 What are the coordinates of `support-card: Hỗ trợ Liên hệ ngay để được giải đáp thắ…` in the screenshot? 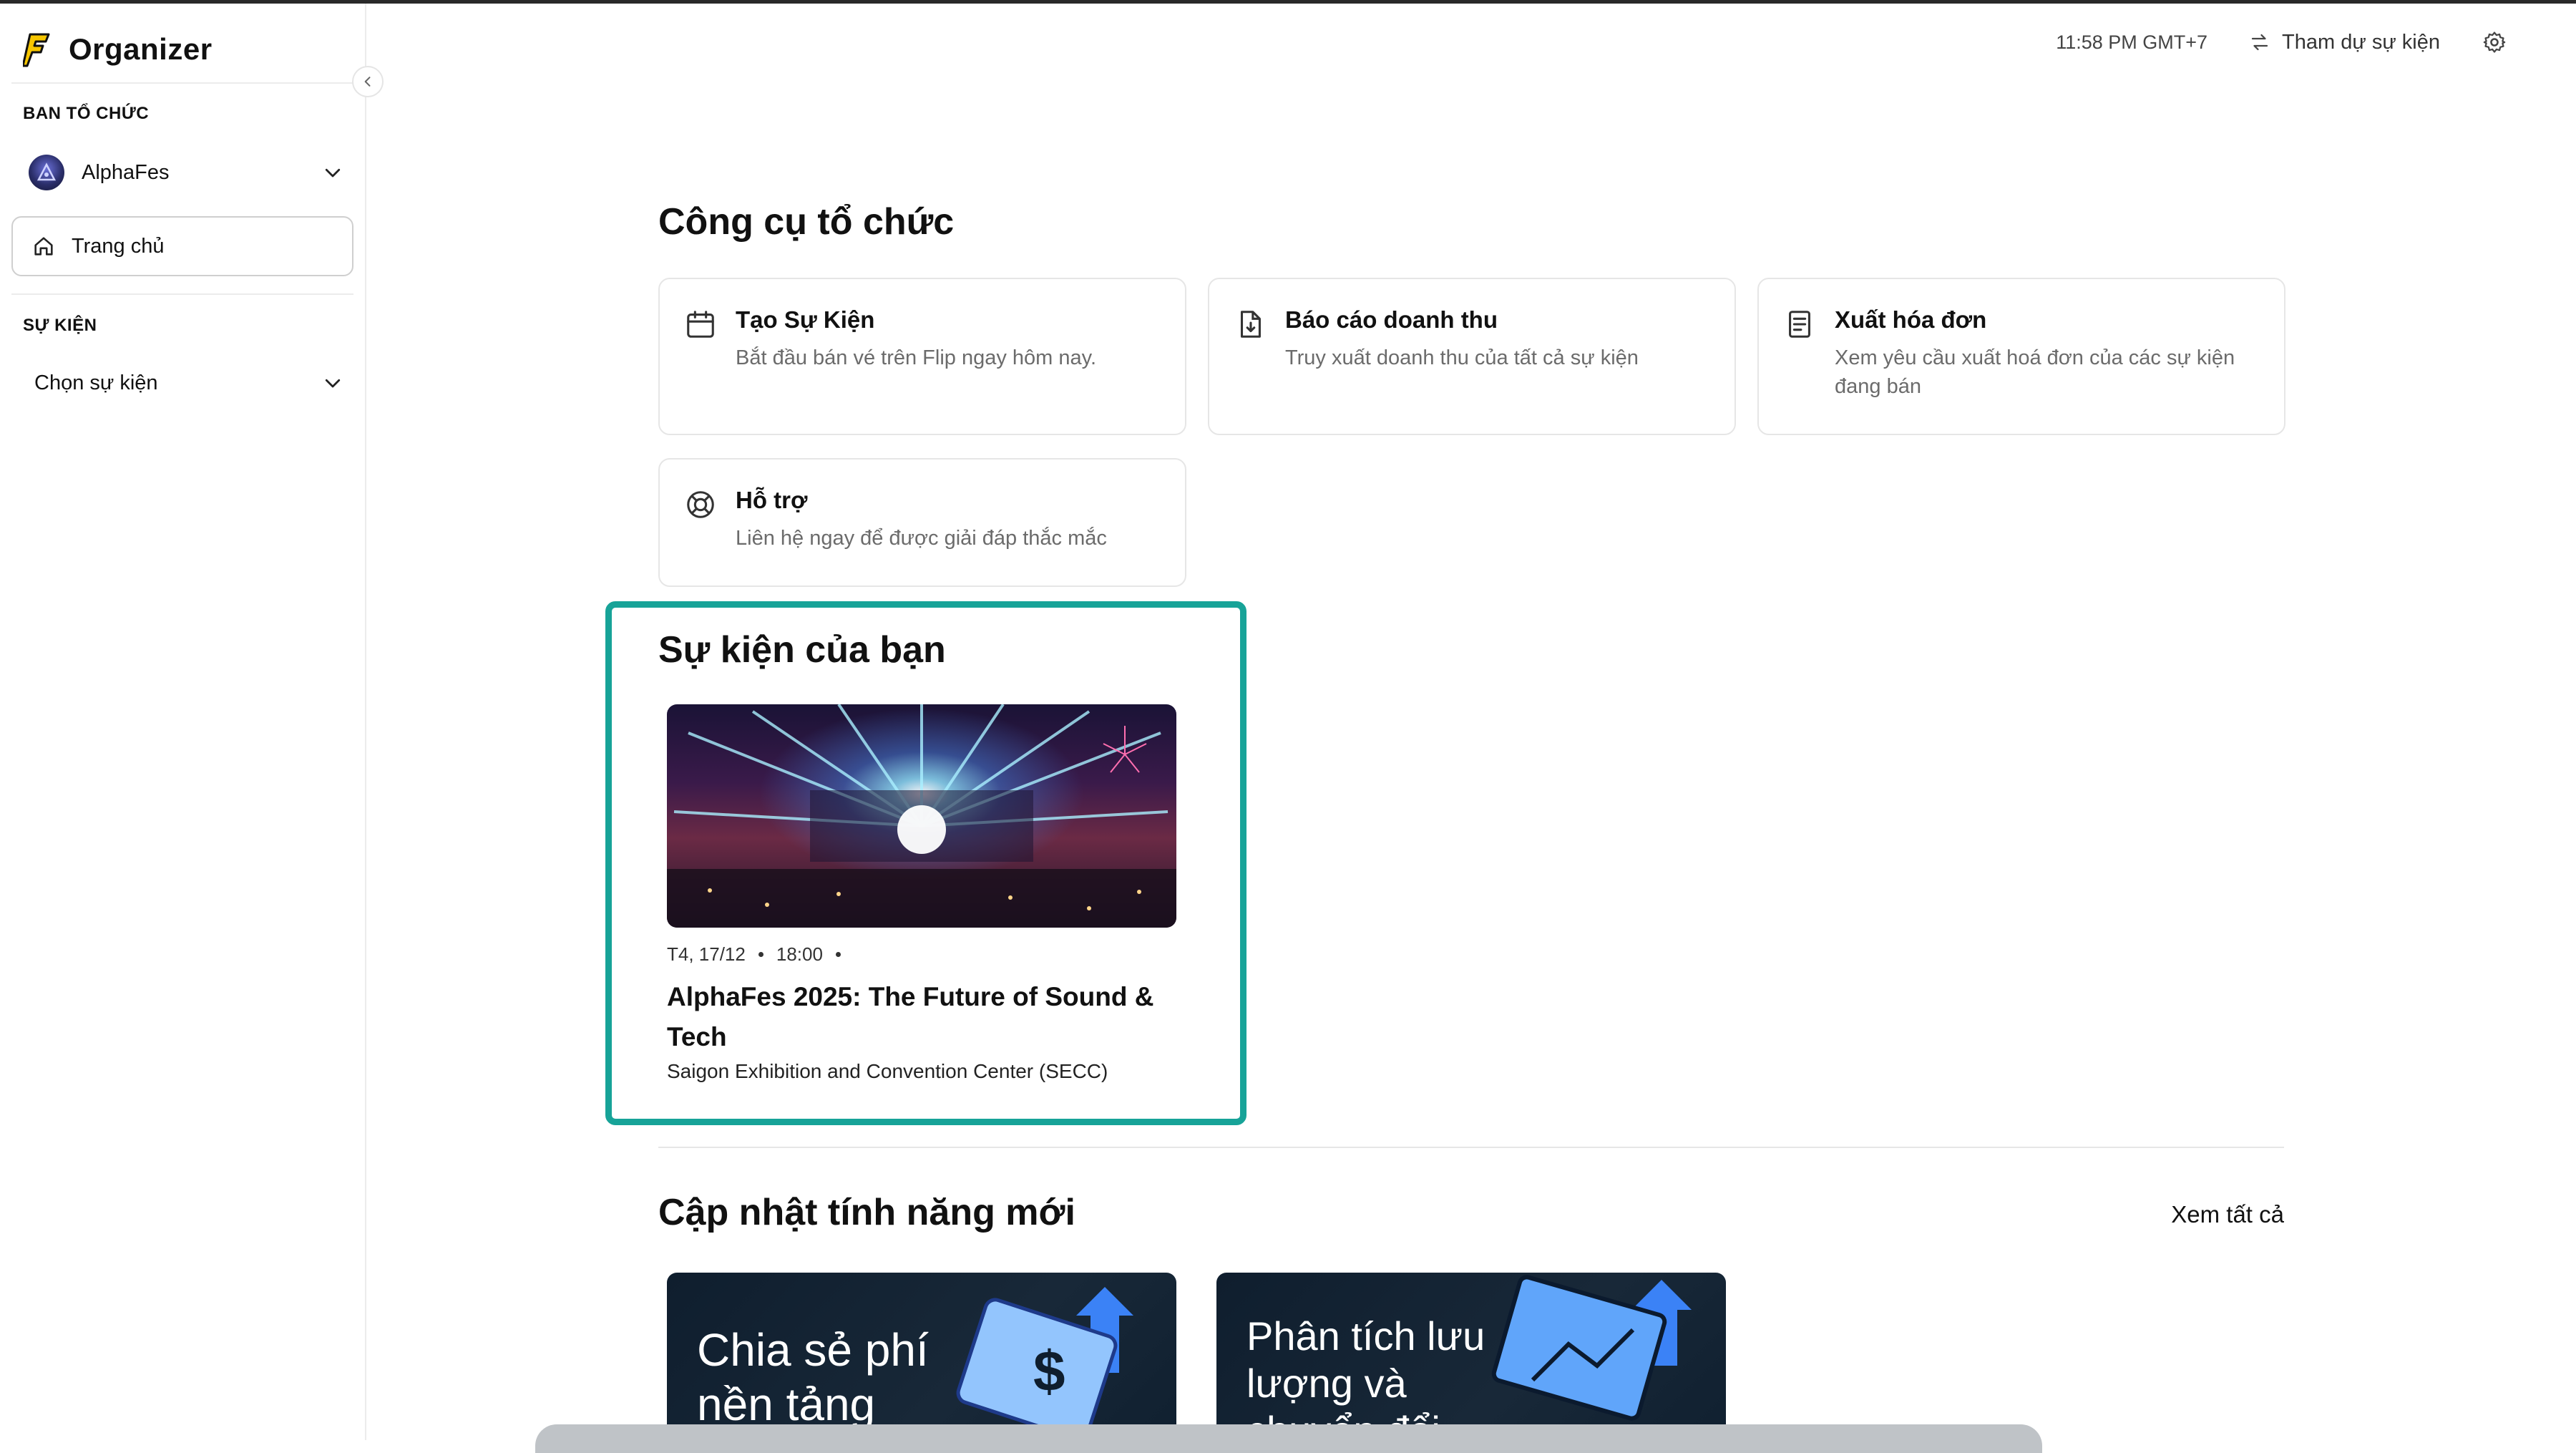 It's located at (922, 522).